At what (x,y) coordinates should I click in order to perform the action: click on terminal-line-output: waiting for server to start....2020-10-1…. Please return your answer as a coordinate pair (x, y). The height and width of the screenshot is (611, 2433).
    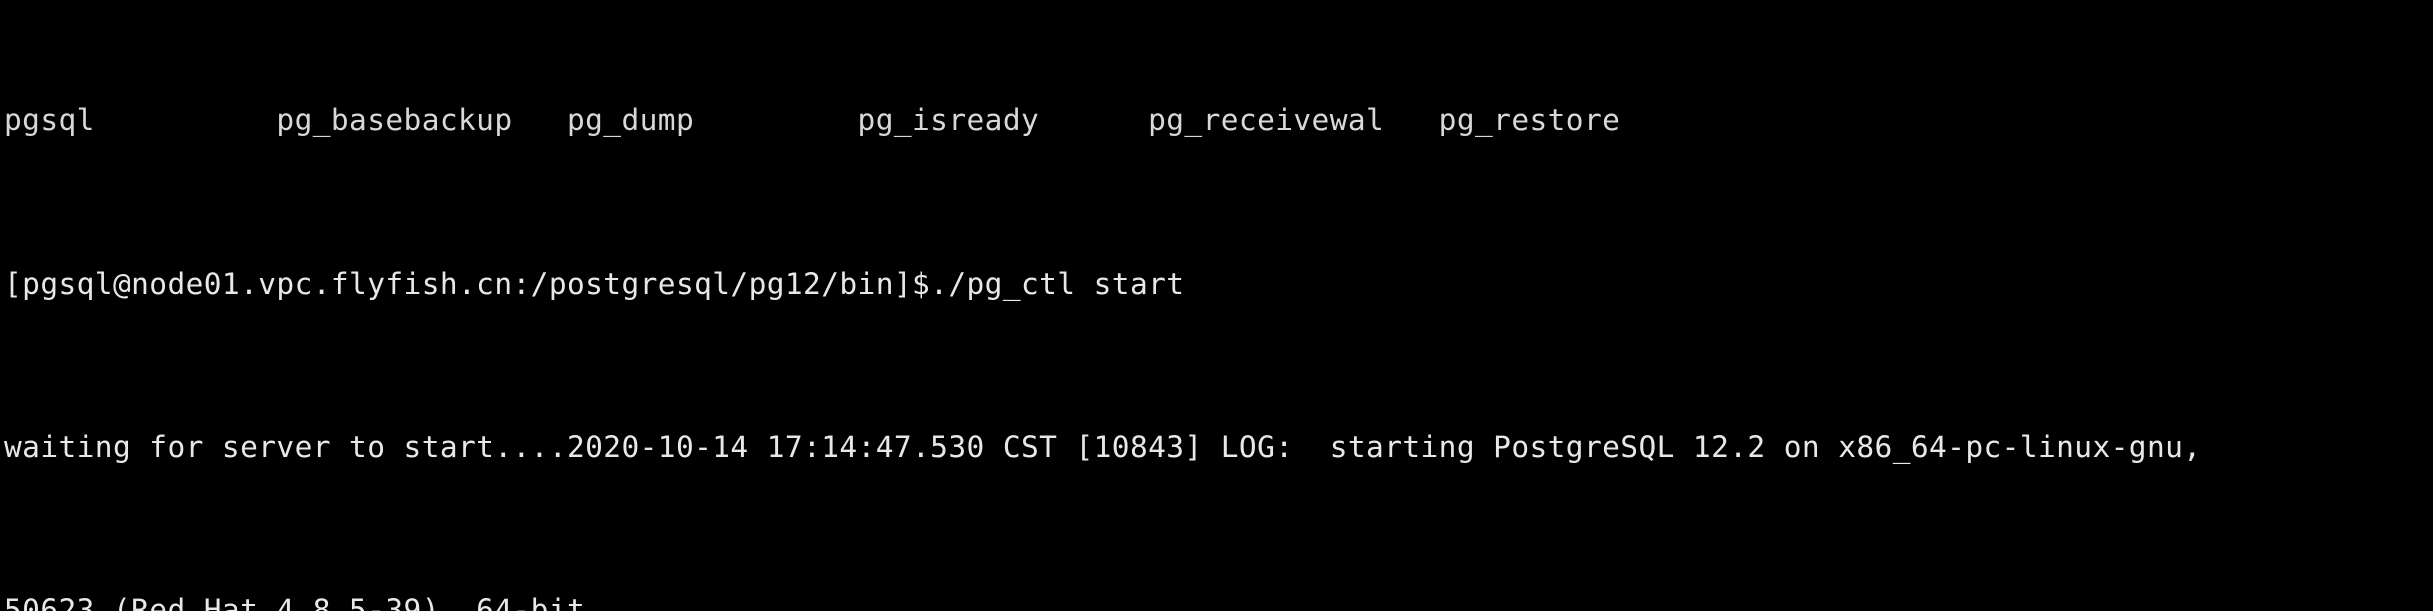
    Looking at the image, I should click on (1103, 446).